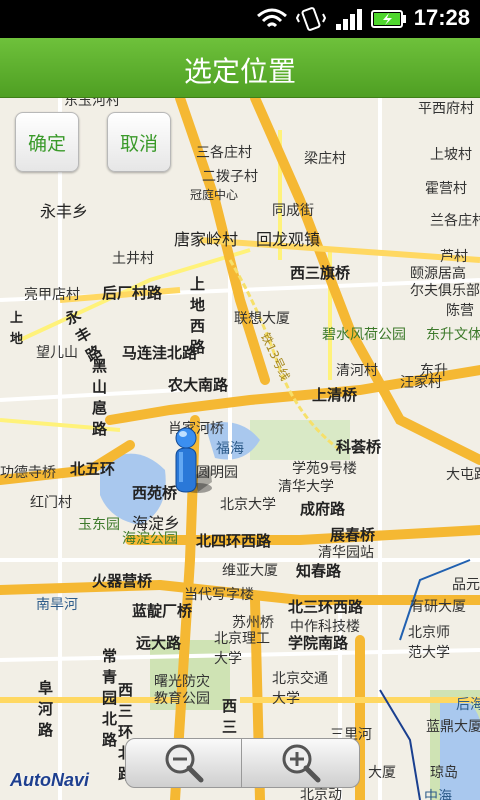 The height and width of the screenshot is (800, 480). What do you see at coordinates (455, 221) in the screenshot?
I see `map-label: 兰各庄村` at bounding box center [455, 221].